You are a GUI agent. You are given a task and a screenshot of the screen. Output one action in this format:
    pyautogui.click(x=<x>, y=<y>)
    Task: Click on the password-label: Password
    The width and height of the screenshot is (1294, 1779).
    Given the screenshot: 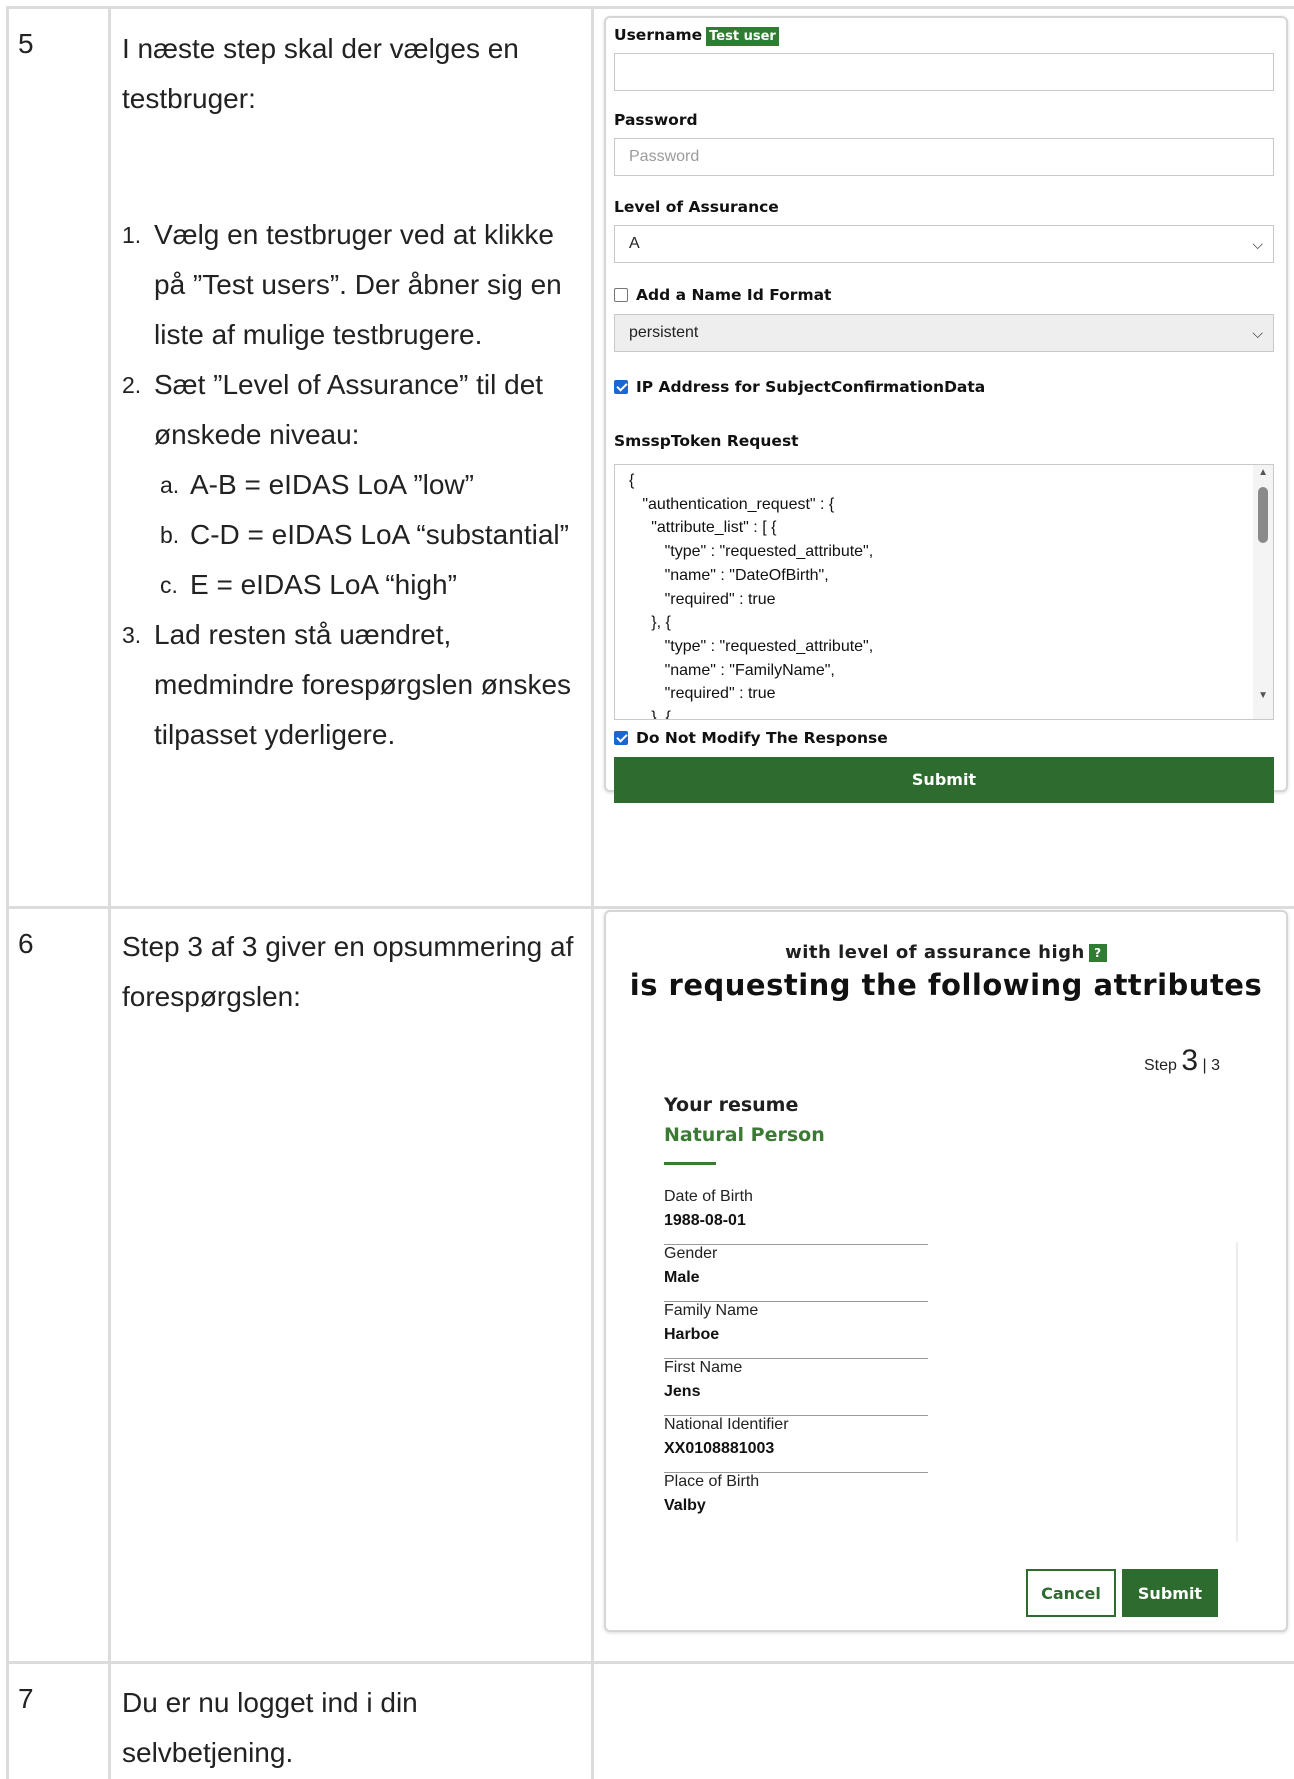 What is the action you would take?
    pyautogui.click(x=656, y=120)
    